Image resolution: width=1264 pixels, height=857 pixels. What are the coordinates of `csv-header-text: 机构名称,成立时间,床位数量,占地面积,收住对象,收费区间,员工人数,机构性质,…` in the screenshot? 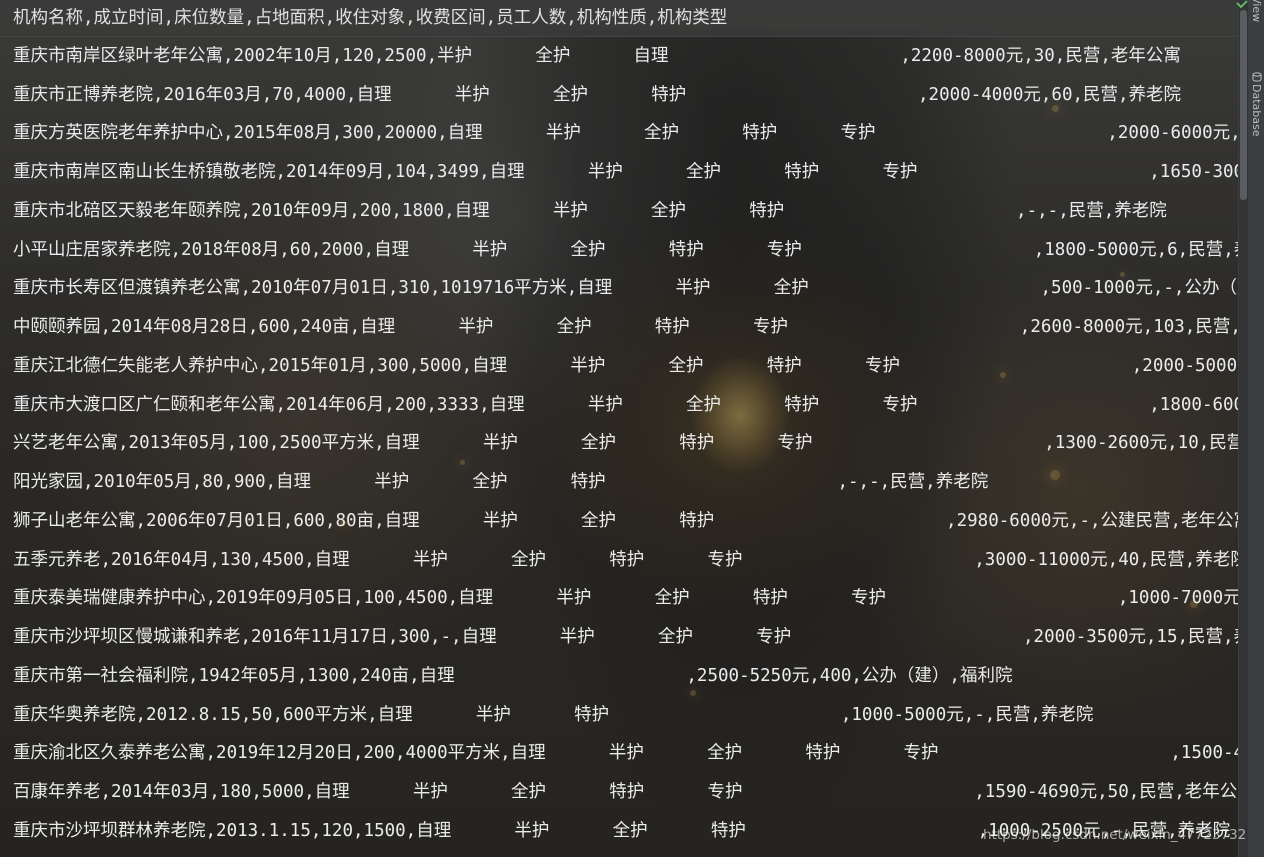 It's located at (370, 18).